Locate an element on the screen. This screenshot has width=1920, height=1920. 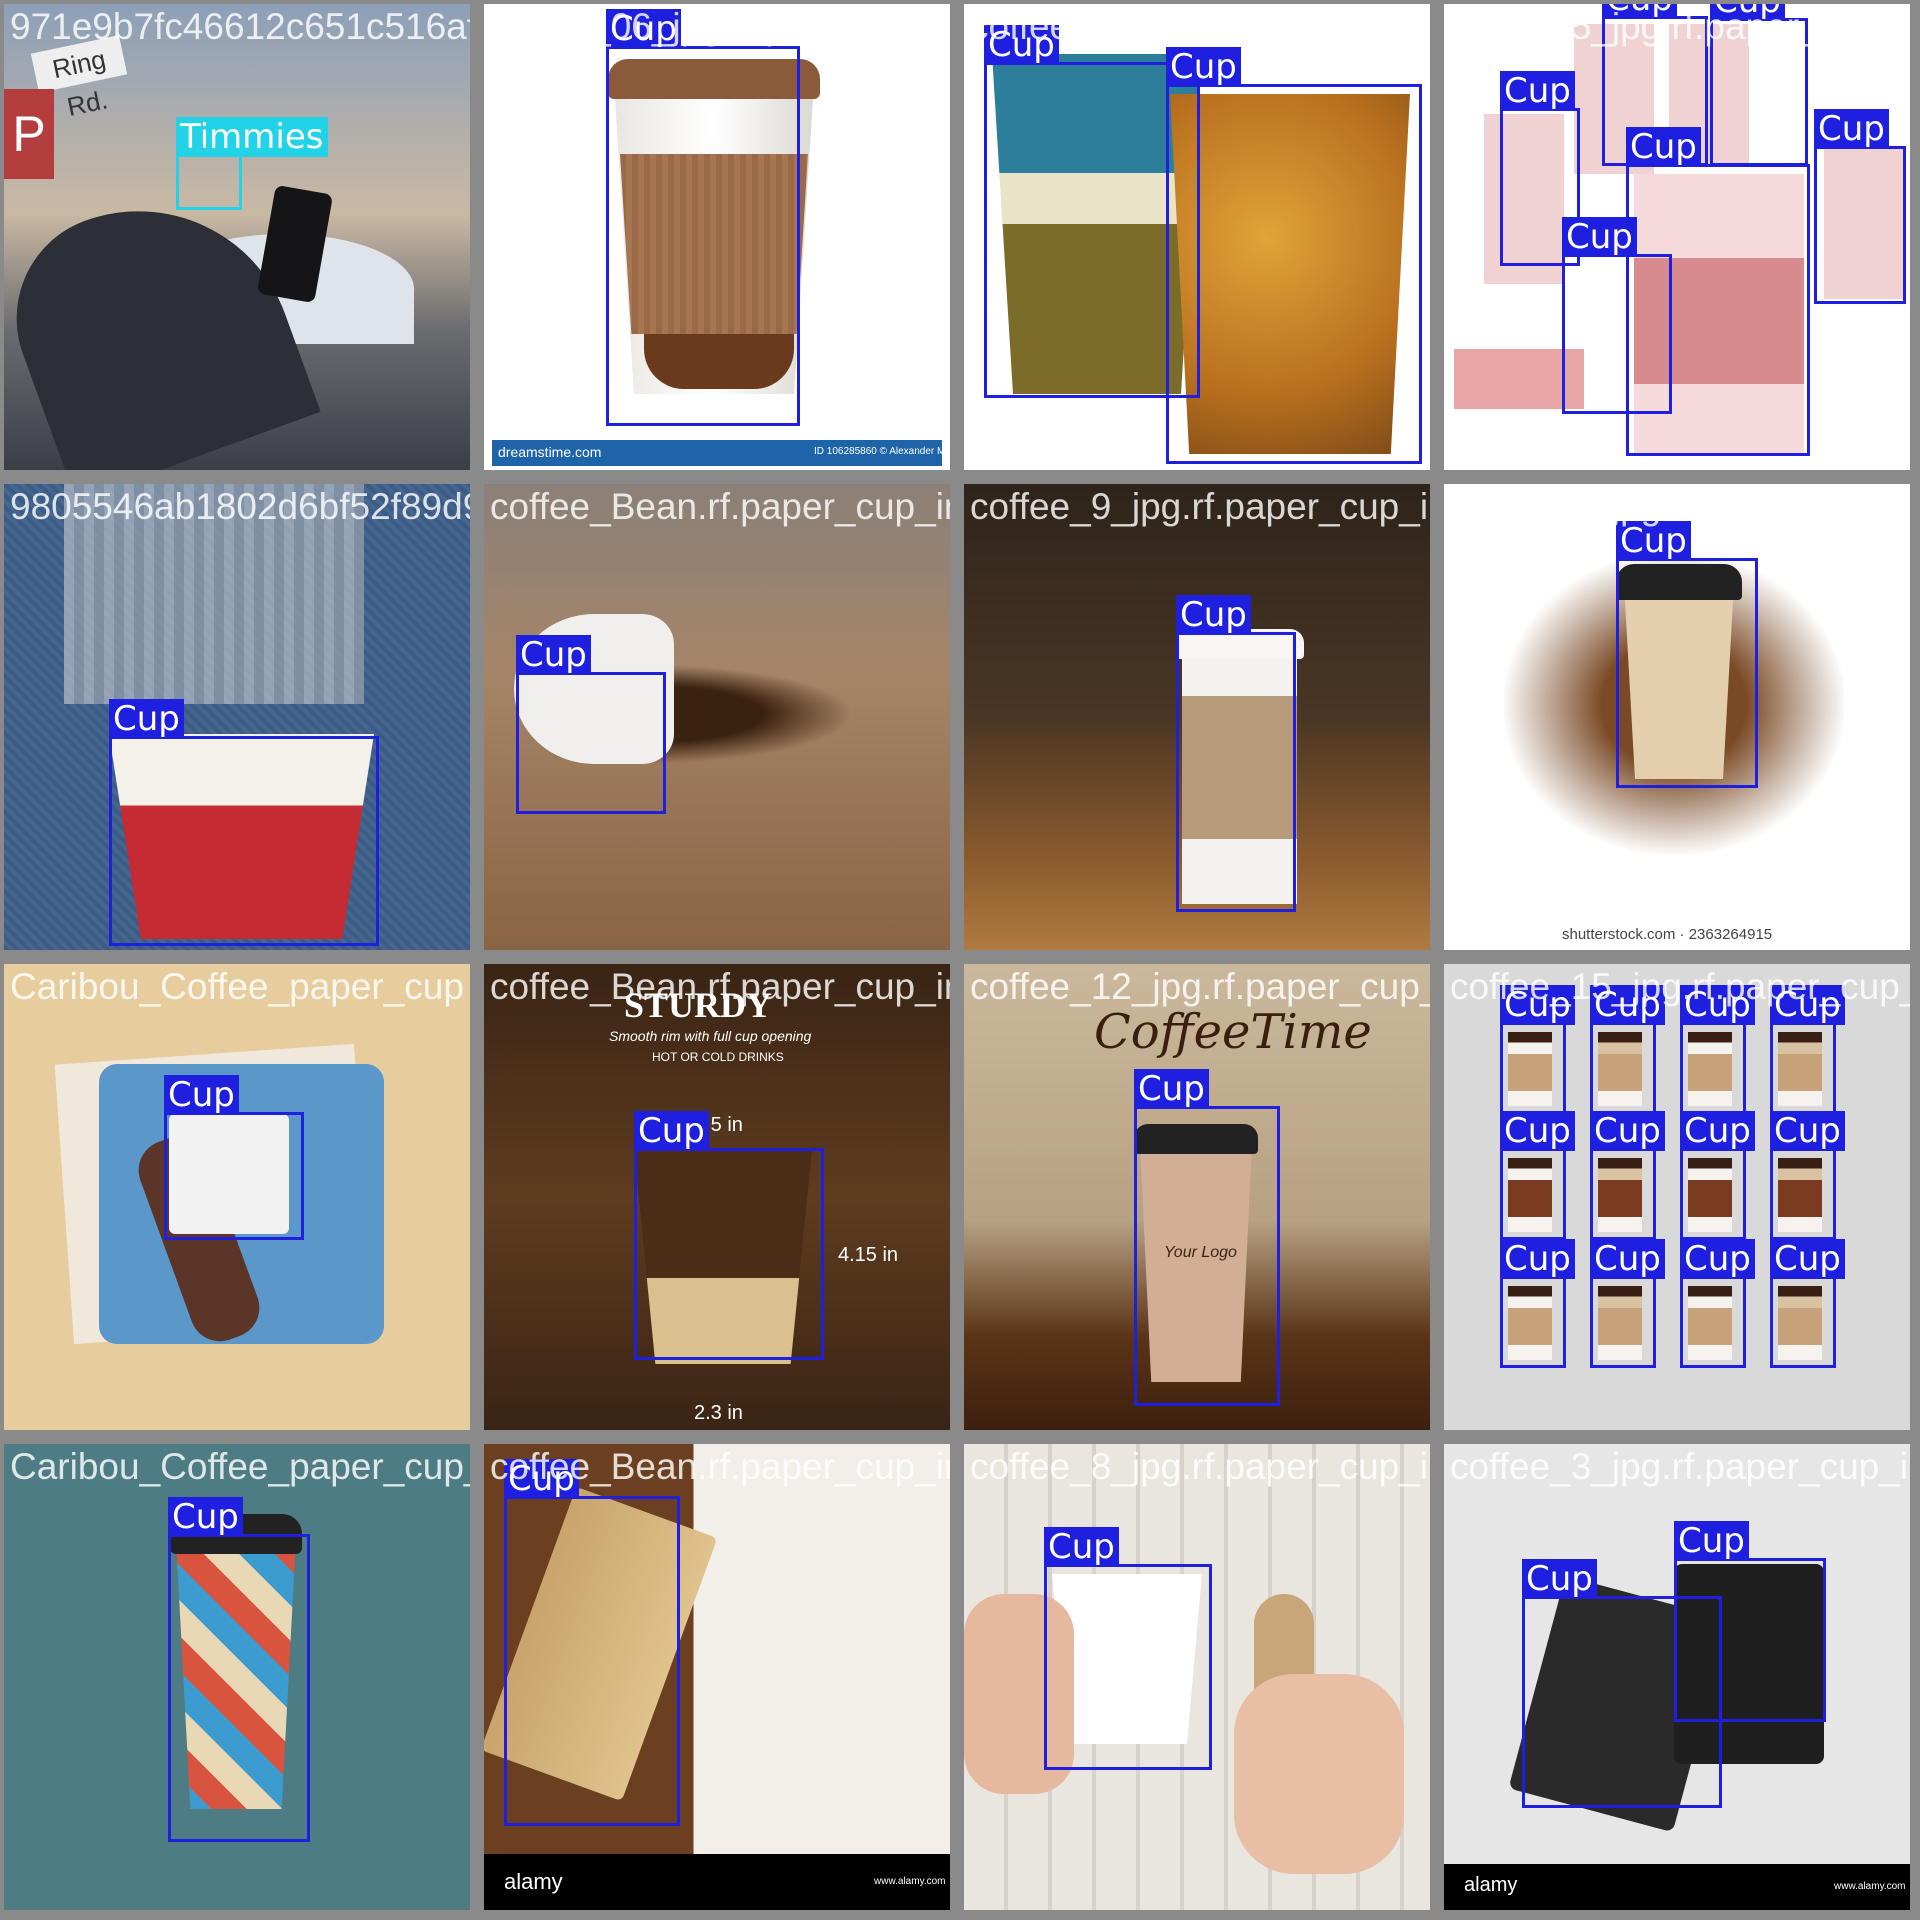
image-id-text: ID 106285860 © Alexander Moisiychuk is located at coordinates (882, 451).